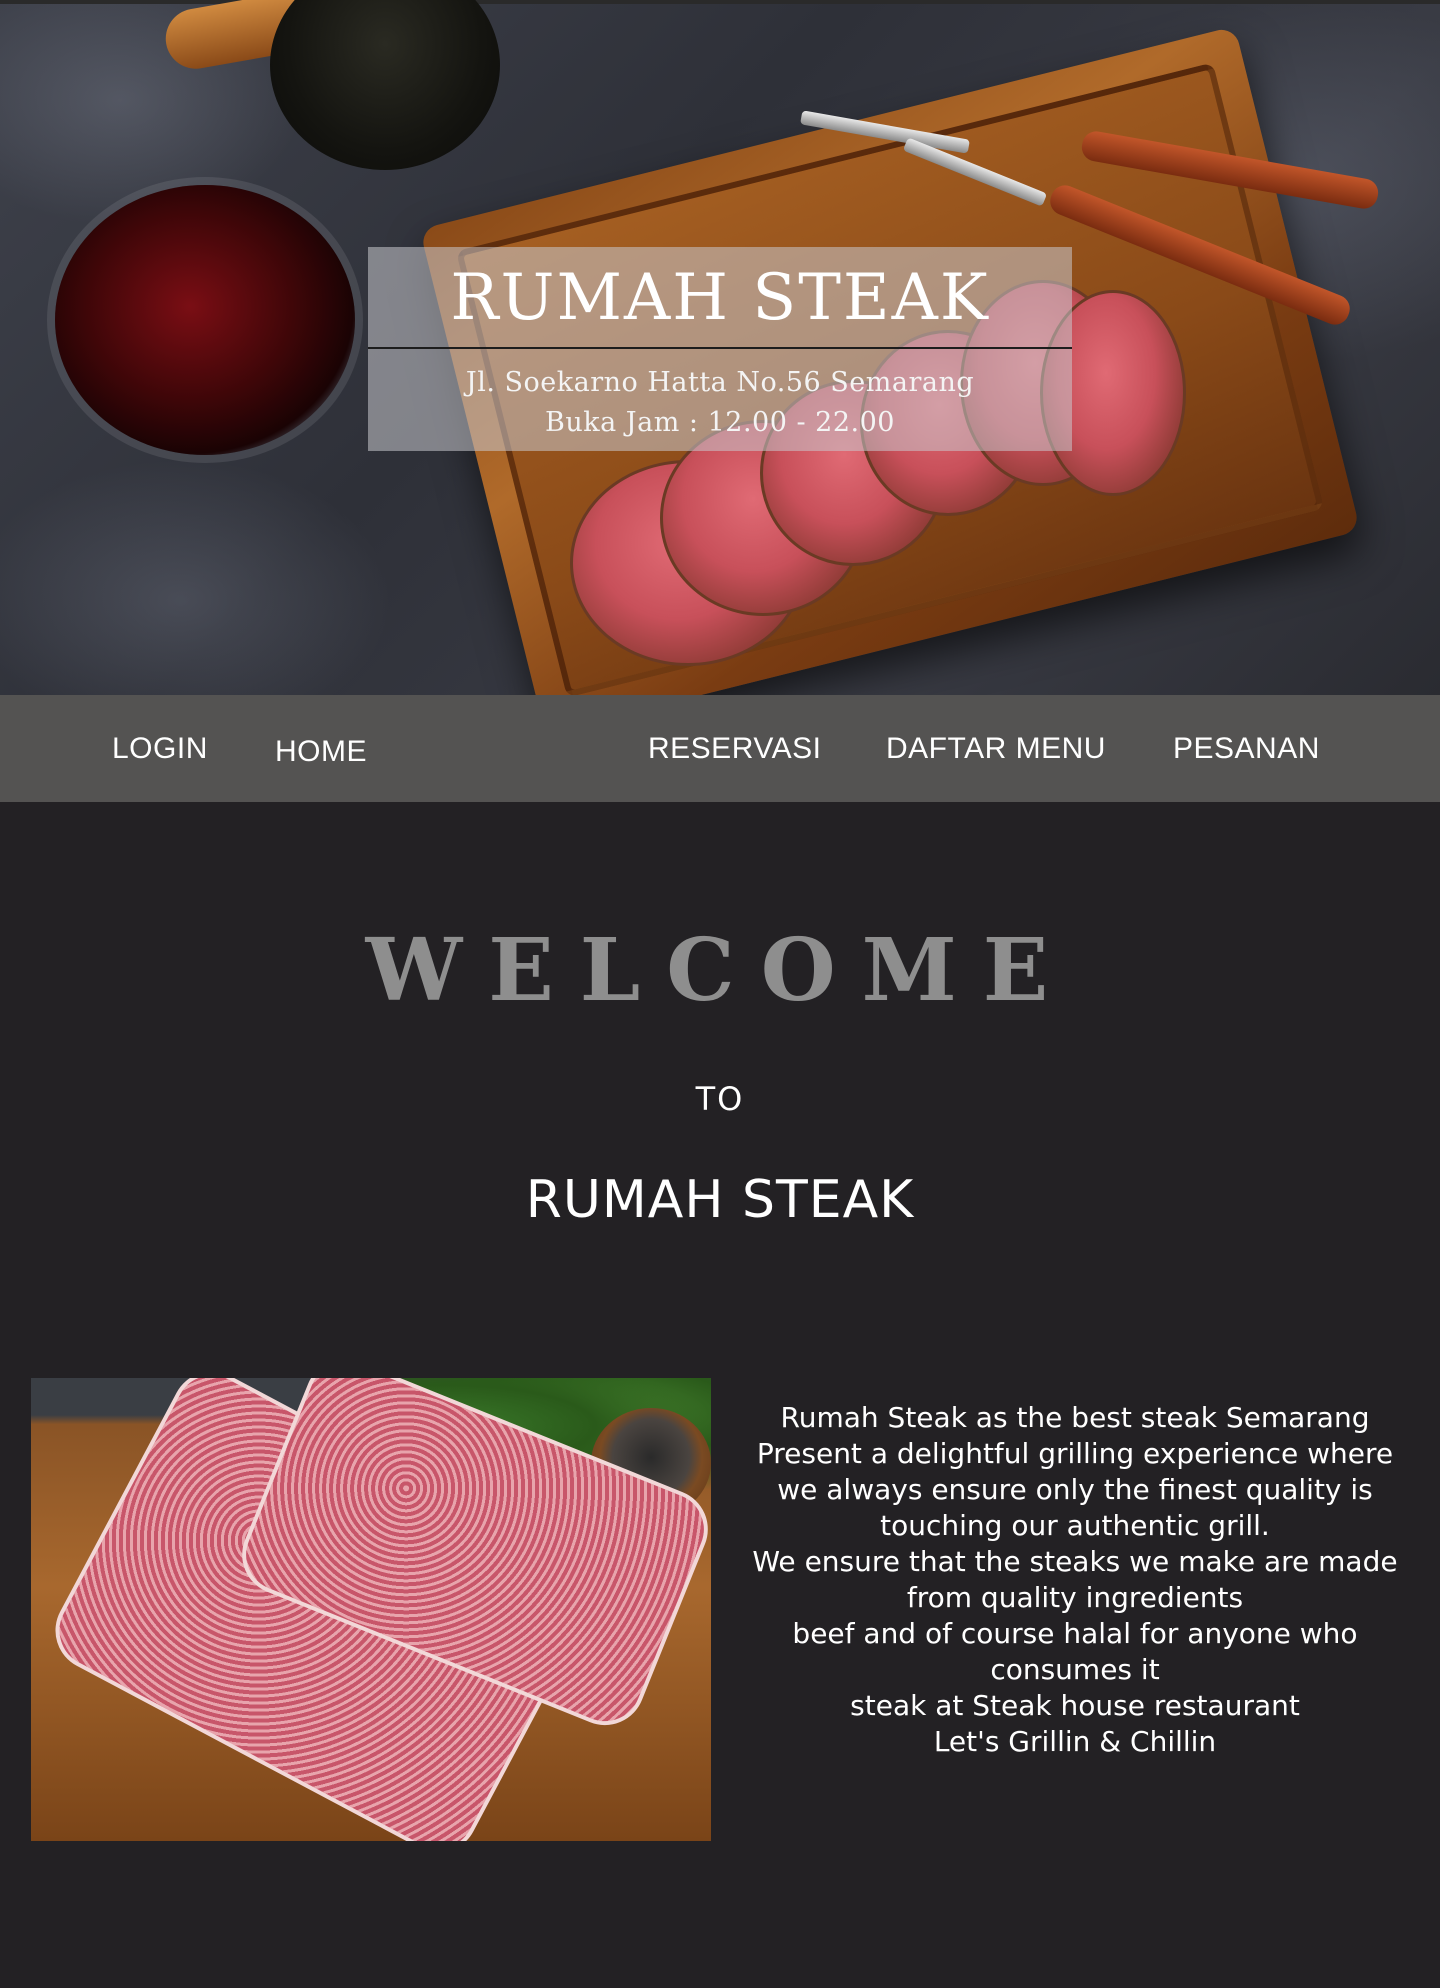 The height and width of the screenshot is (1988, 1440). I want to click on nav-login-link: LOGIN, so click(160, 748).